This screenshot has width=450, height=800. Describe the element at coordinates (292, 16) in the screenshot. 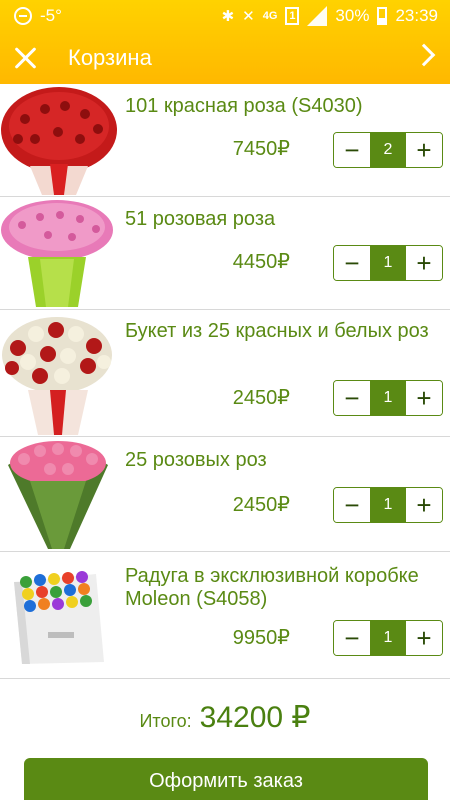

I see `sim-icon: 1` at that location.